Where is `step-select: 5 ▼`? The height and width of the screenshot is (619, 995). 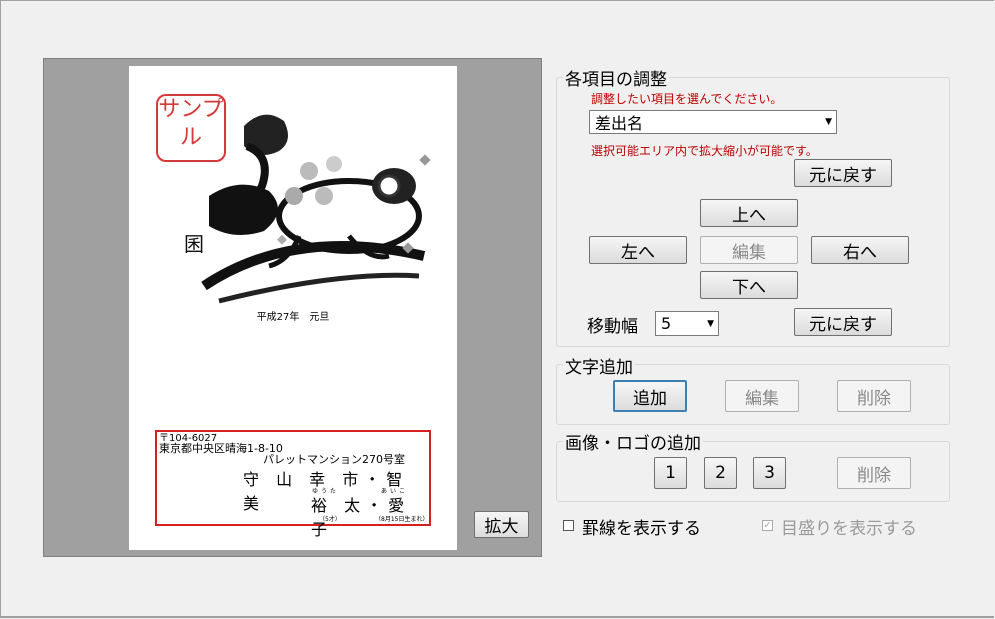 step-select: 5 ▼ is located at coordinates (687, 323).